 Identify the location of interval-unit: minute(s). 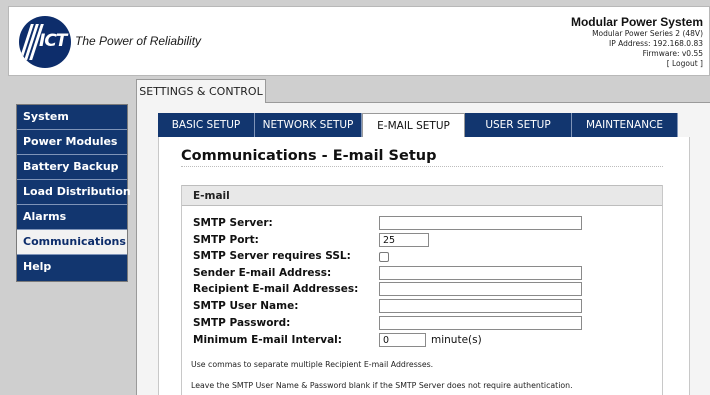
(456, 340).